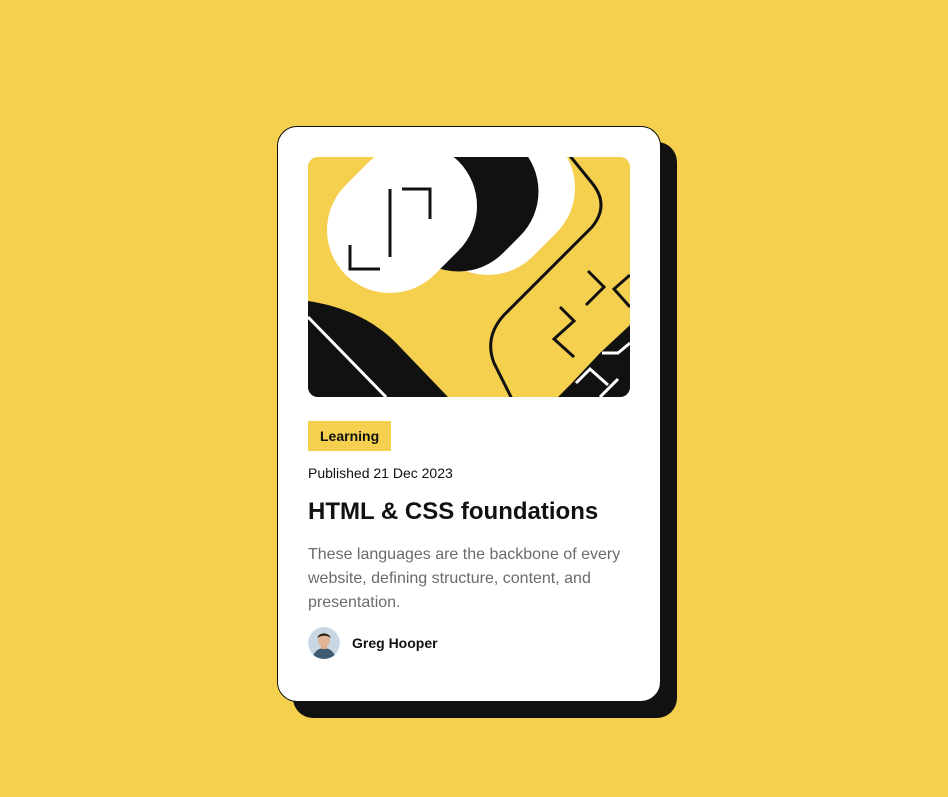 This screenshot has width=948, height=797. Describe the element at coordinates (453, 512) in the screenshot. I see `card-title: HTML & CSS foundations` at that location.